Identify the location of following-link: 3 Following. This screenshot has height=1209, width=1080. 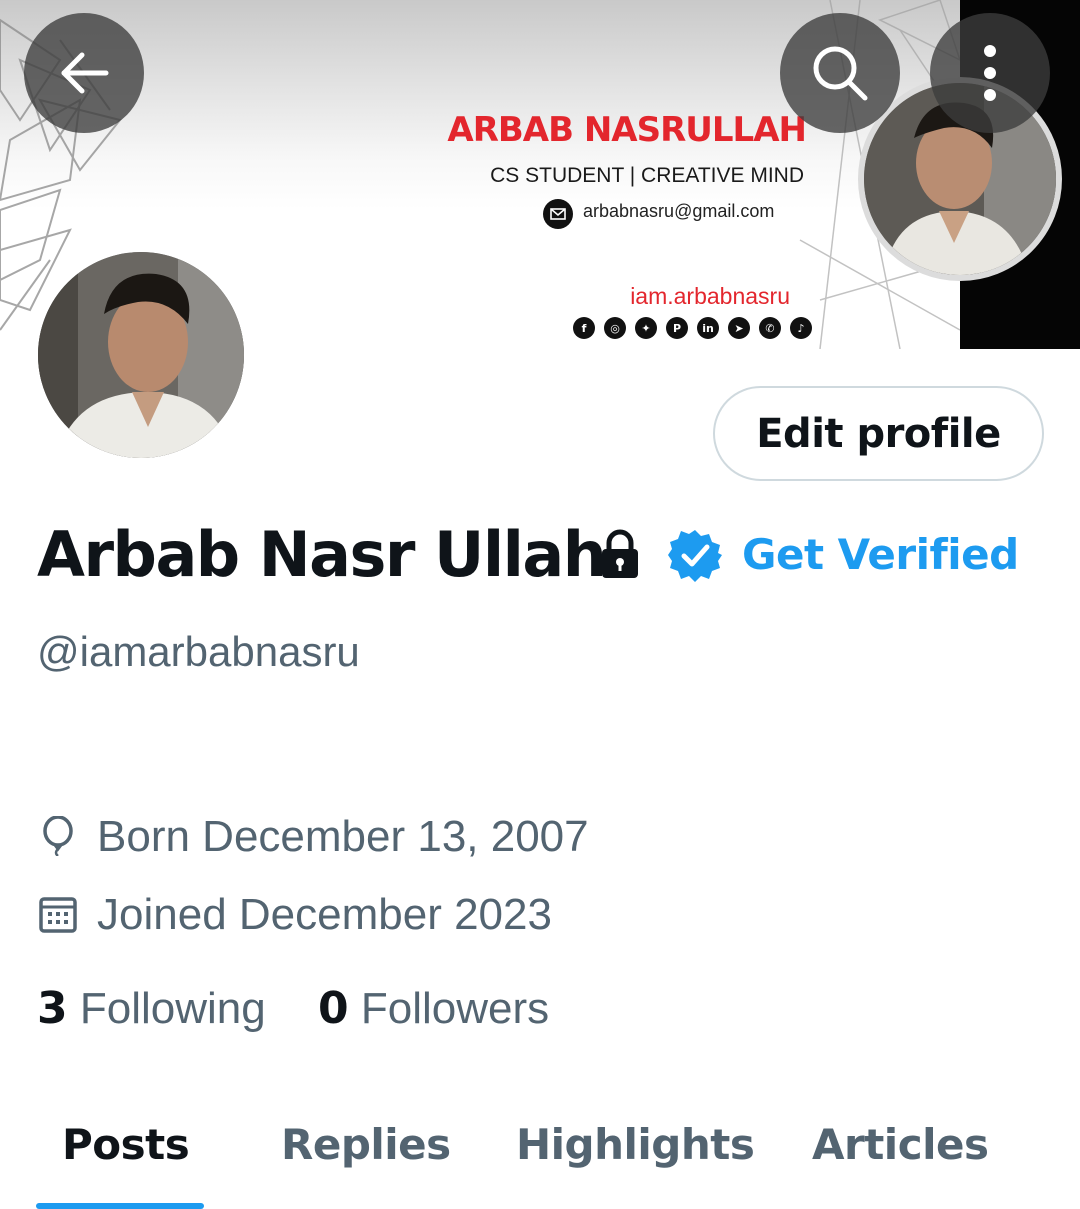
(151, 1008).